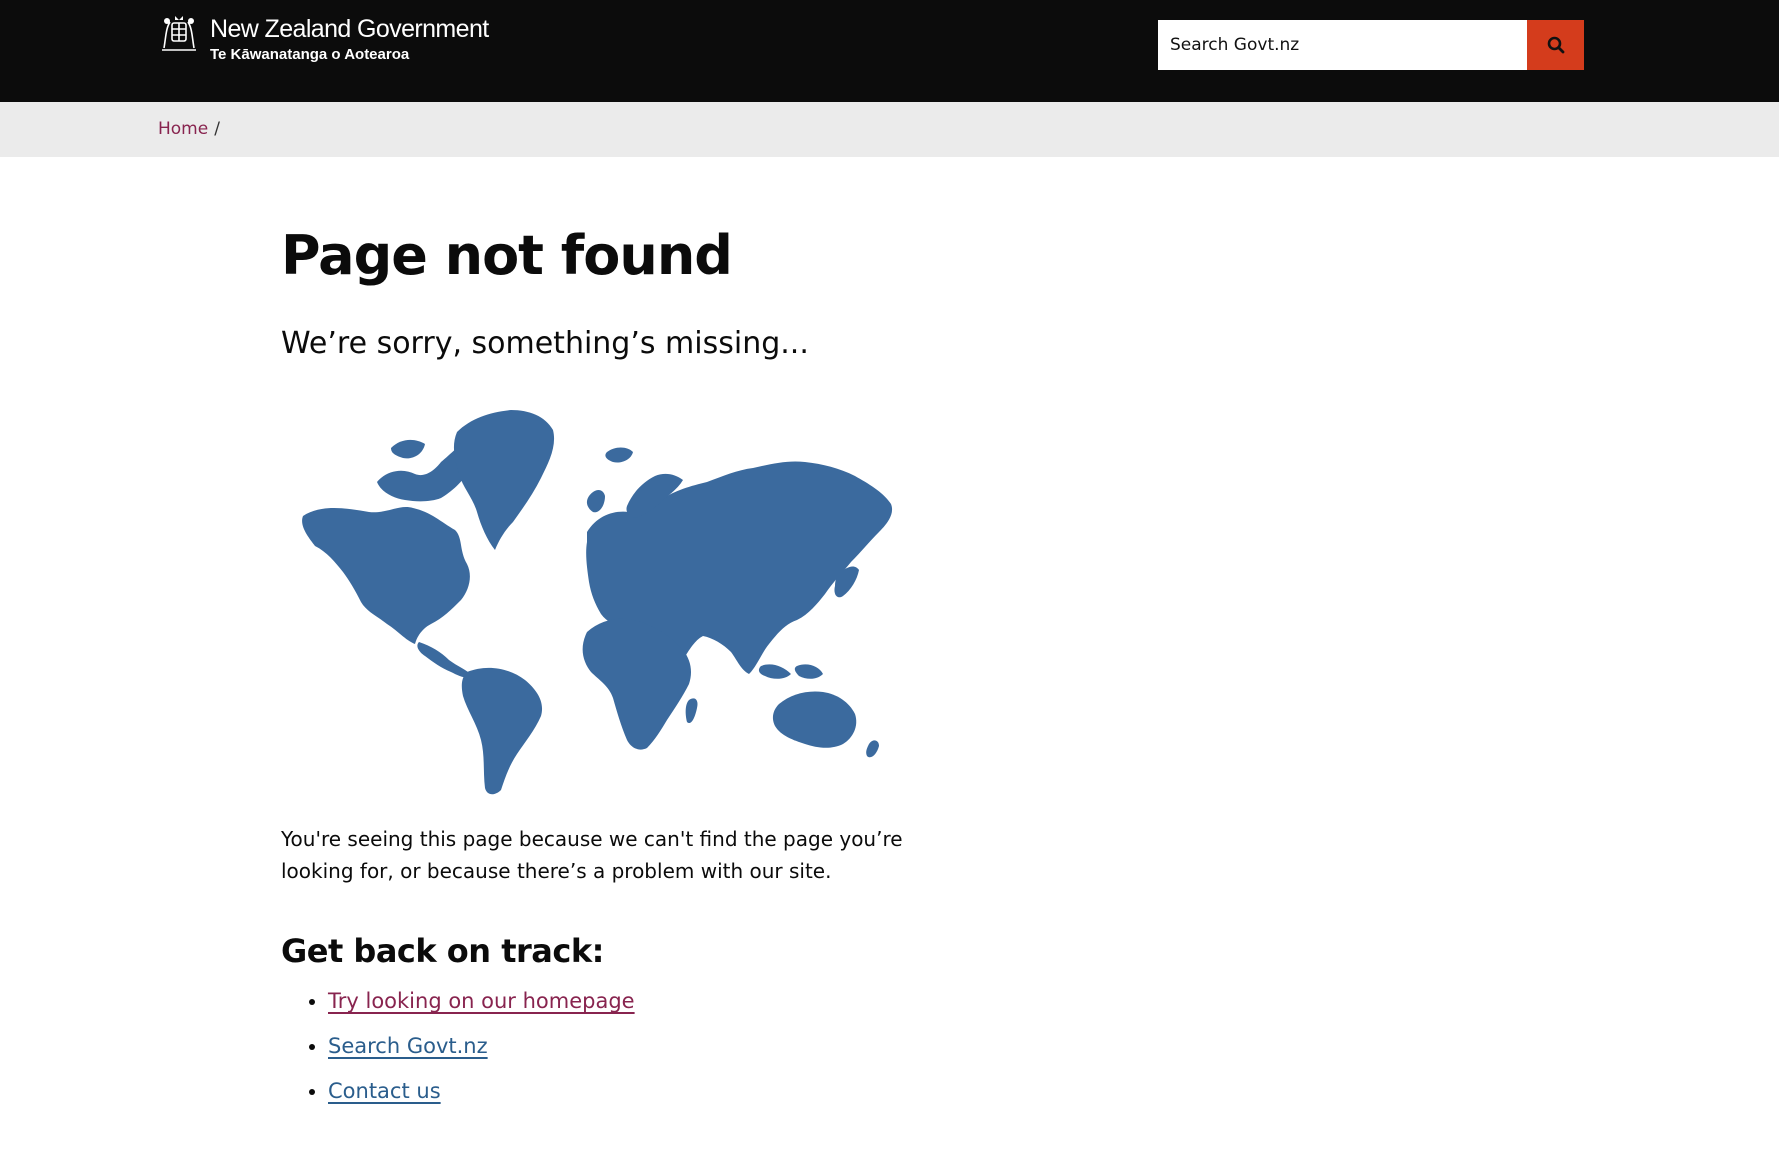 This screenshot has height=1169, width=1779. I want to click on breadcrumb-bar: Home /, so click(889, 129).